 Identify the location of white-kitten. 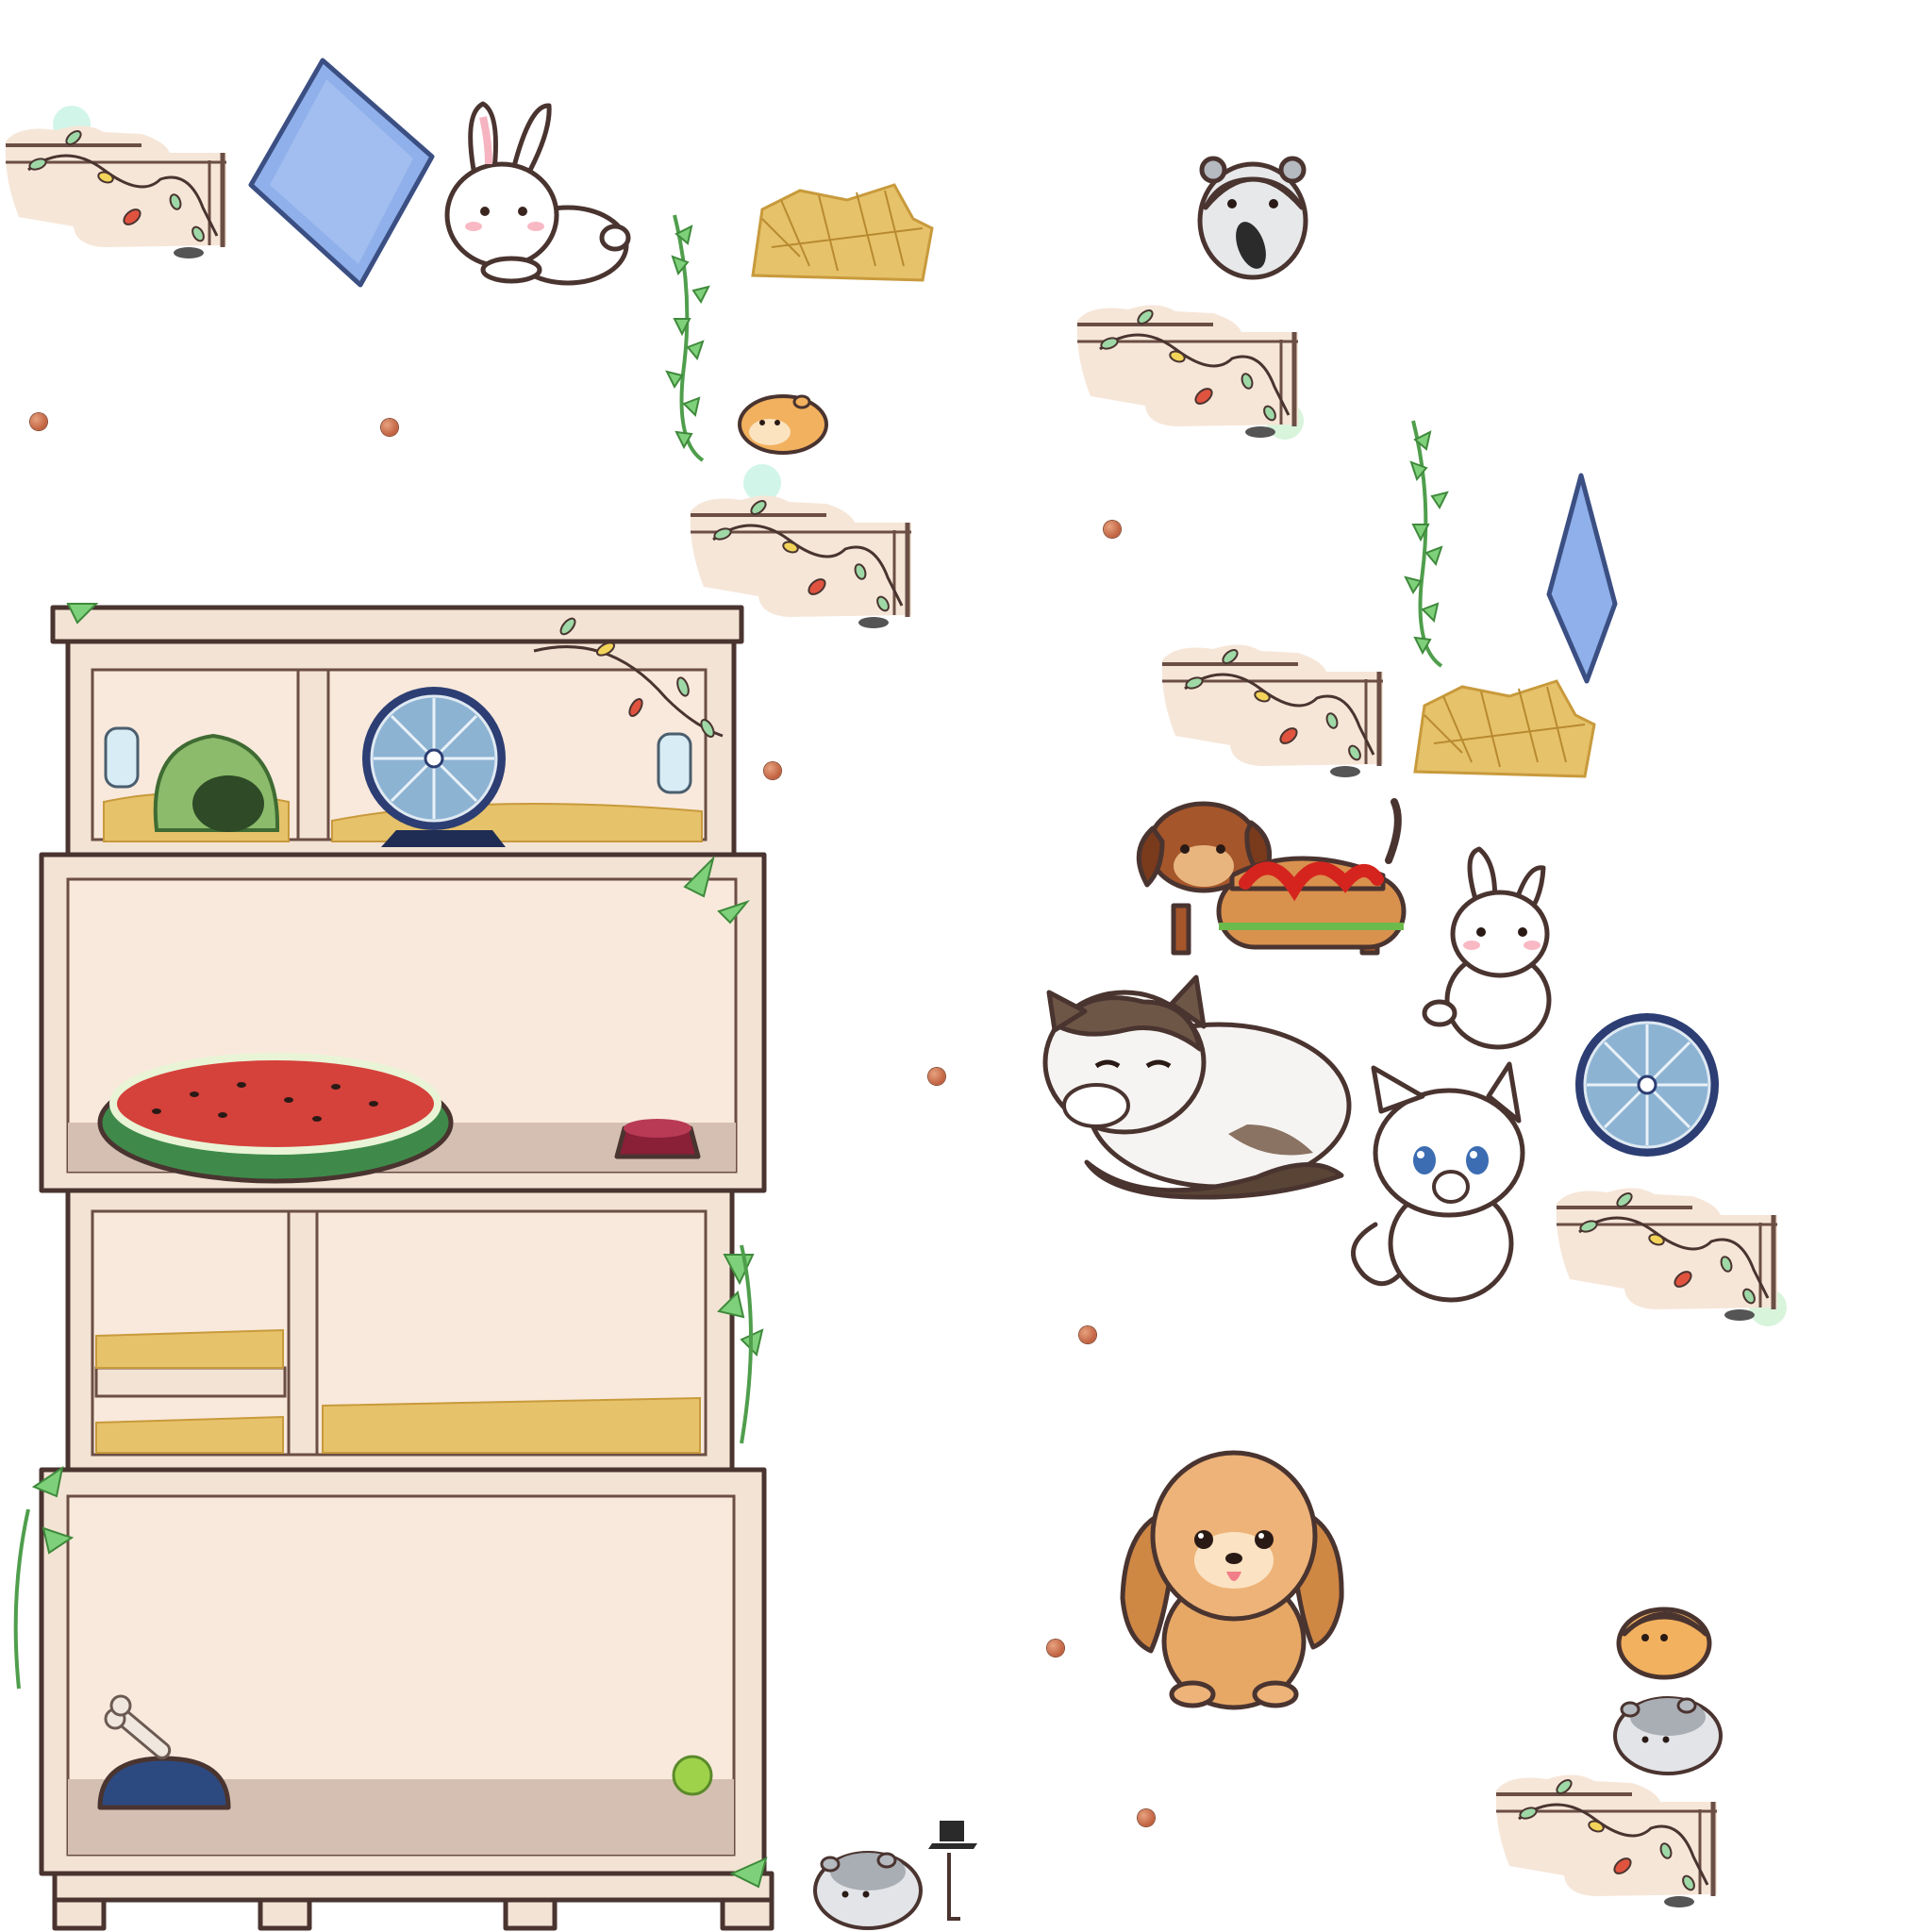
(1442, 1181).